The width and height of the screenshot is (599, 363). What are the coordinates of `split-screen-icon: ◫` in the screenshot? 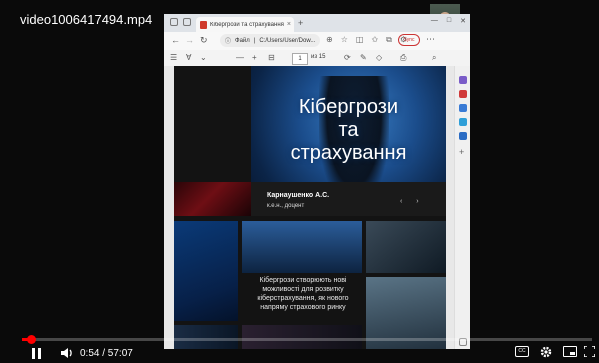 It's located at (360, 40).